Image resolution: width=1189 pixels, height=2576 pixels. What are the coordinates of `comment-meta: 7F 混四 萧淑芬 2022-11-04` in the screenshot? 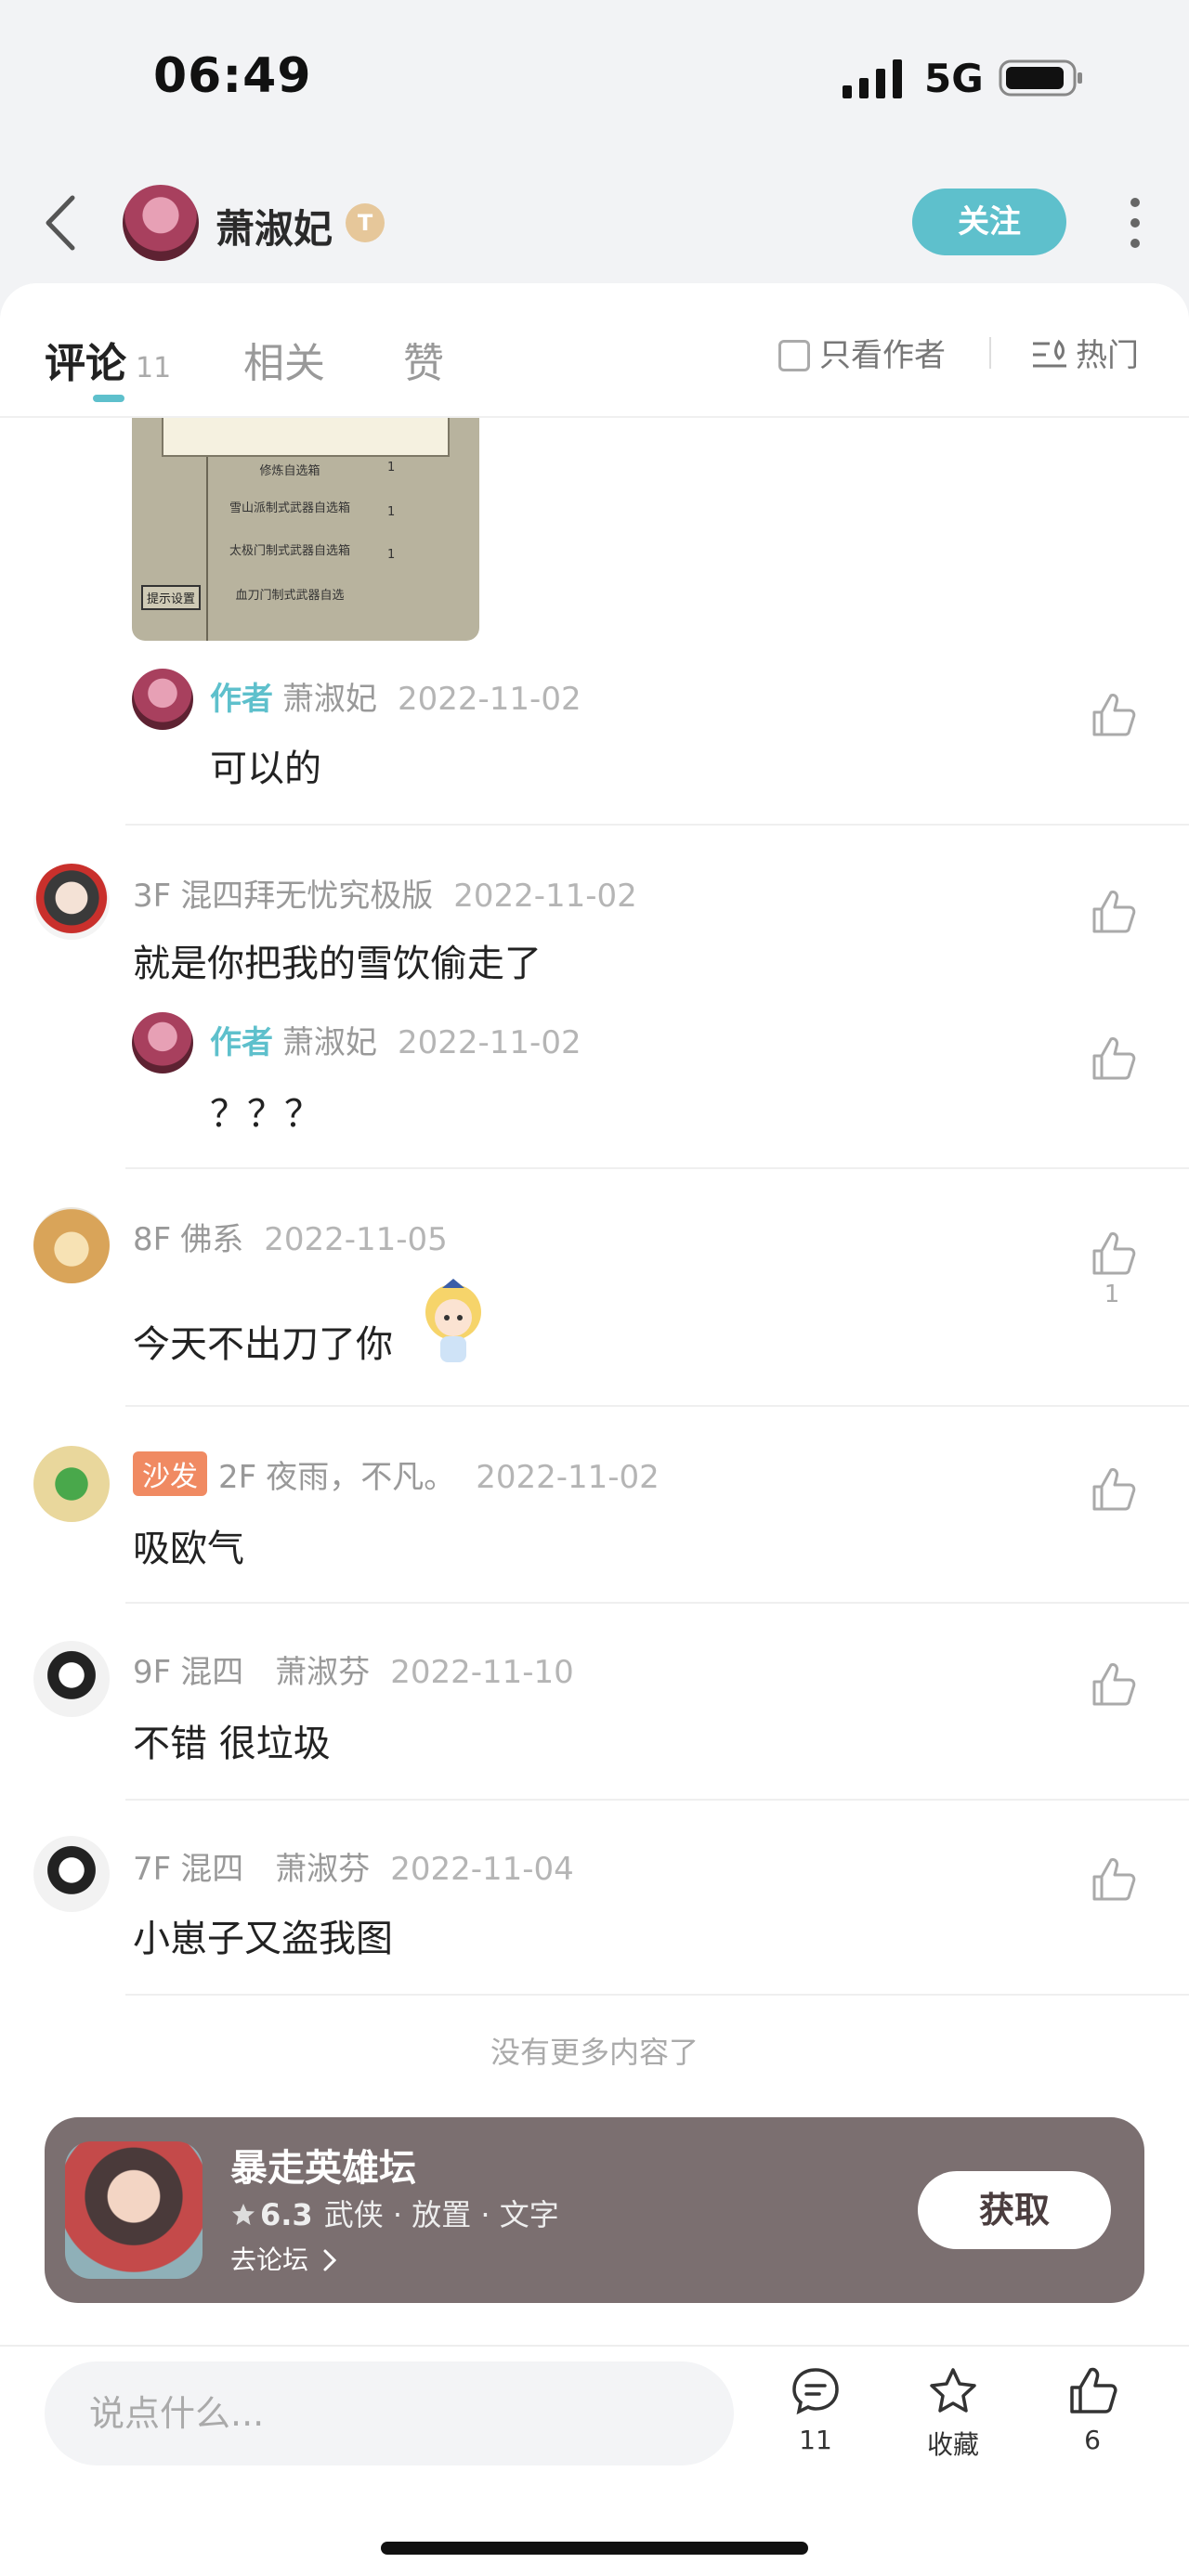 It's located at (353, 1866).